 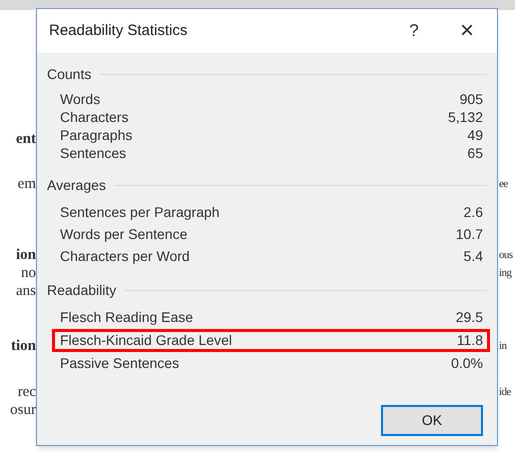 What do you see at coordinates (93, 153) in the screenshot?
I see `stat-label: Sentences` at bounding box center [93, 153].